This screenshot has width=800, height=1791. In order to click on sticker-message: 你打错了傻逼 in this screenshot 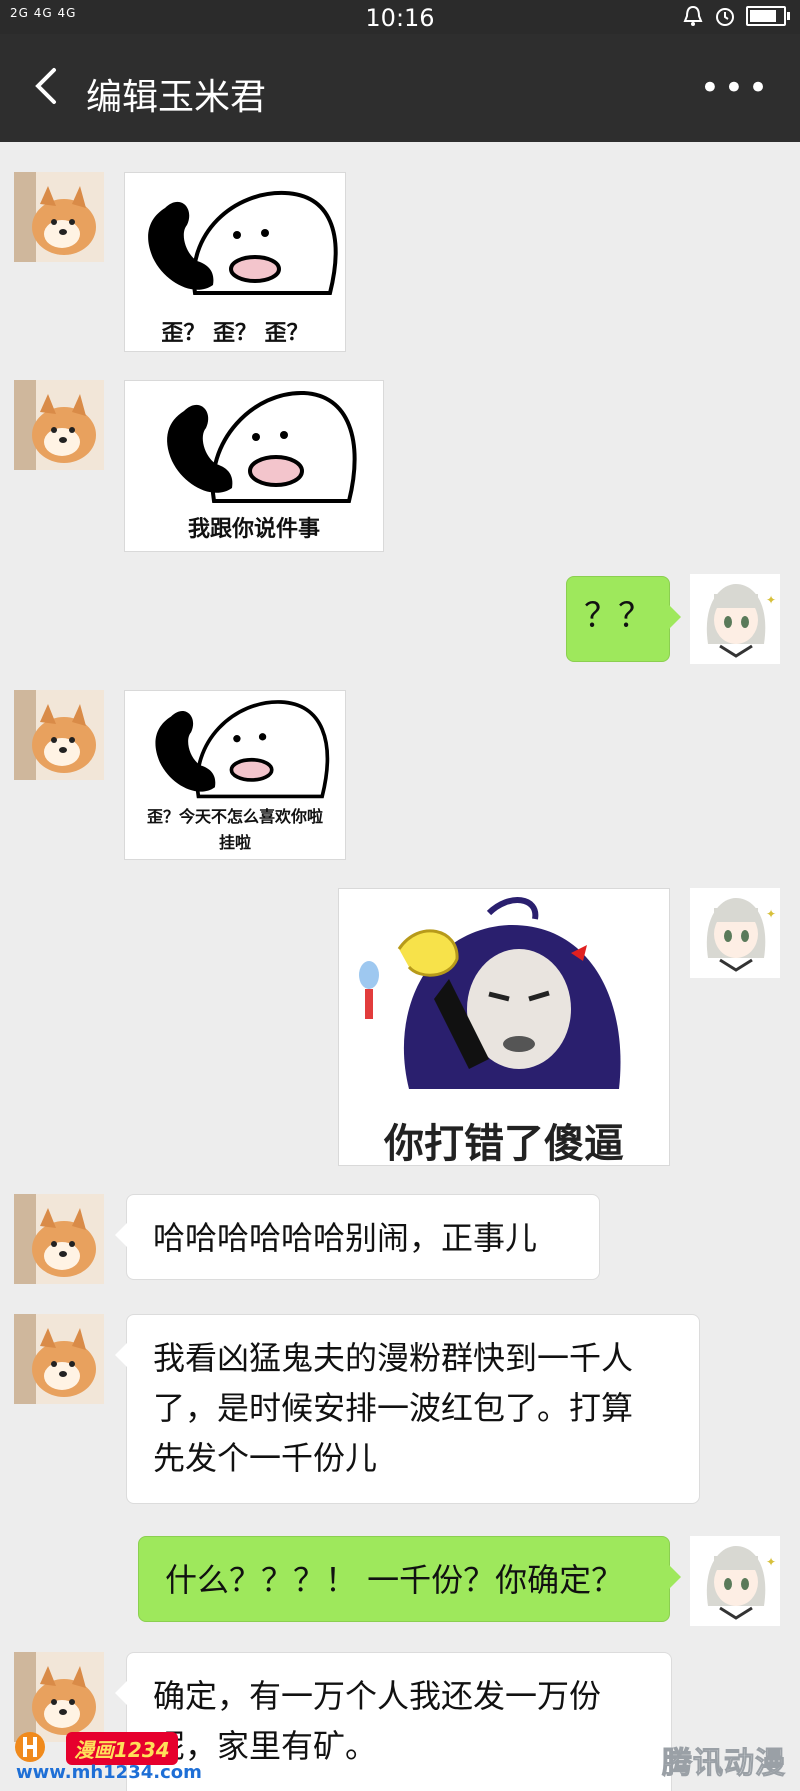, I will do `click(504, 1027)`.